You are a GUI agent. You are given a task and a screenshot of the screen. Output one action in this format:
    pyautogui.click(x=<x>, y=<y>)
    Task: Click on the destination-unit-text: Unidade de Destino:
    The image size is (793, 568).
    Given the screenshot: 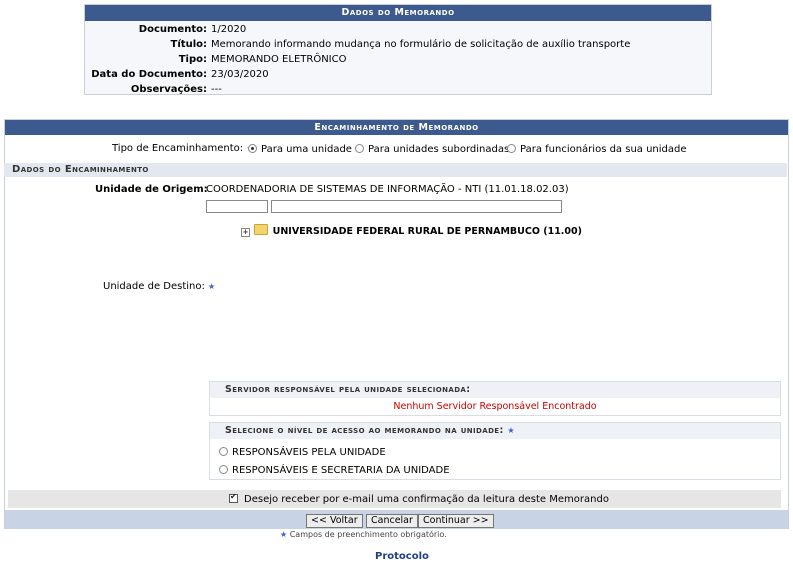 What is the action you would take?
    pyautogui.click(x=154, y=286)
    